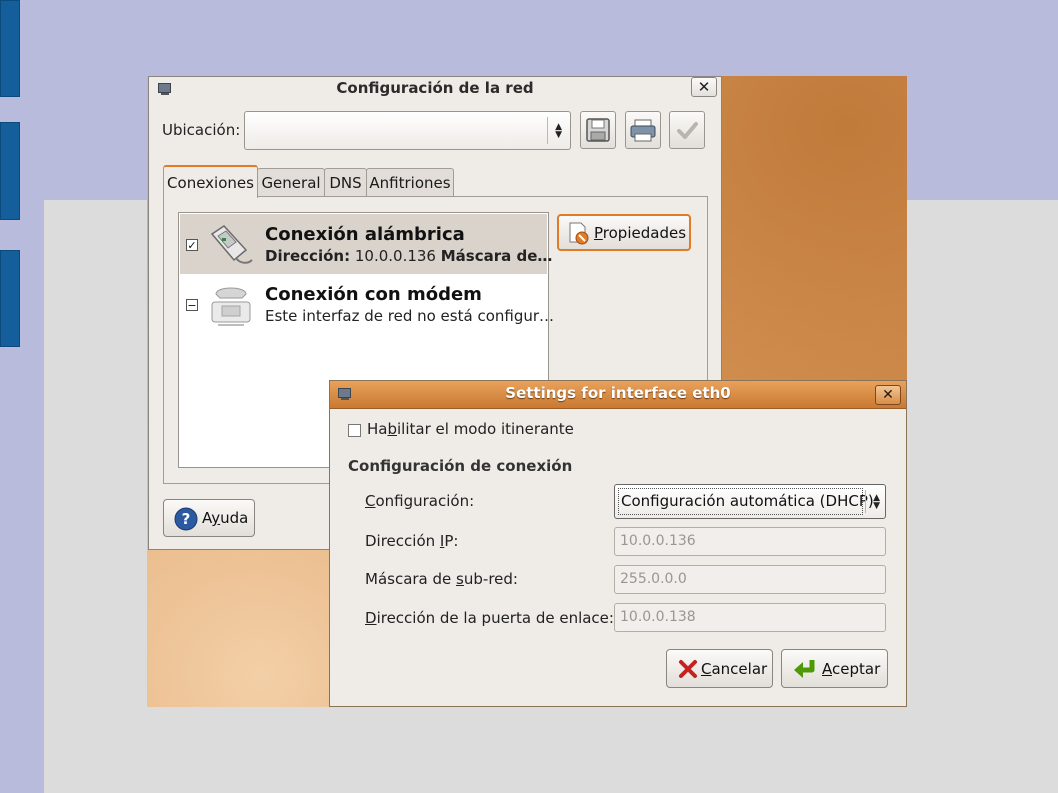 The image size is (1058, 793). I want to click on checkbox-checked: ✓, so click(192, 245).